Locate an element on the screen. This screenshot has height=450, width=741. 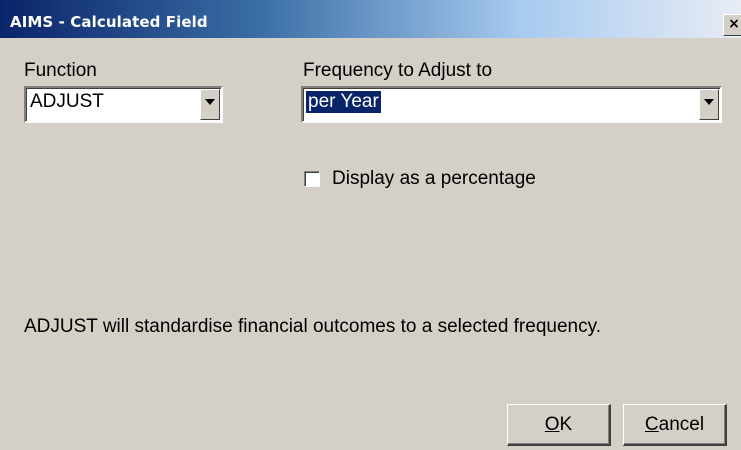
function-dropdown-button is located at coordinates (210, 104).